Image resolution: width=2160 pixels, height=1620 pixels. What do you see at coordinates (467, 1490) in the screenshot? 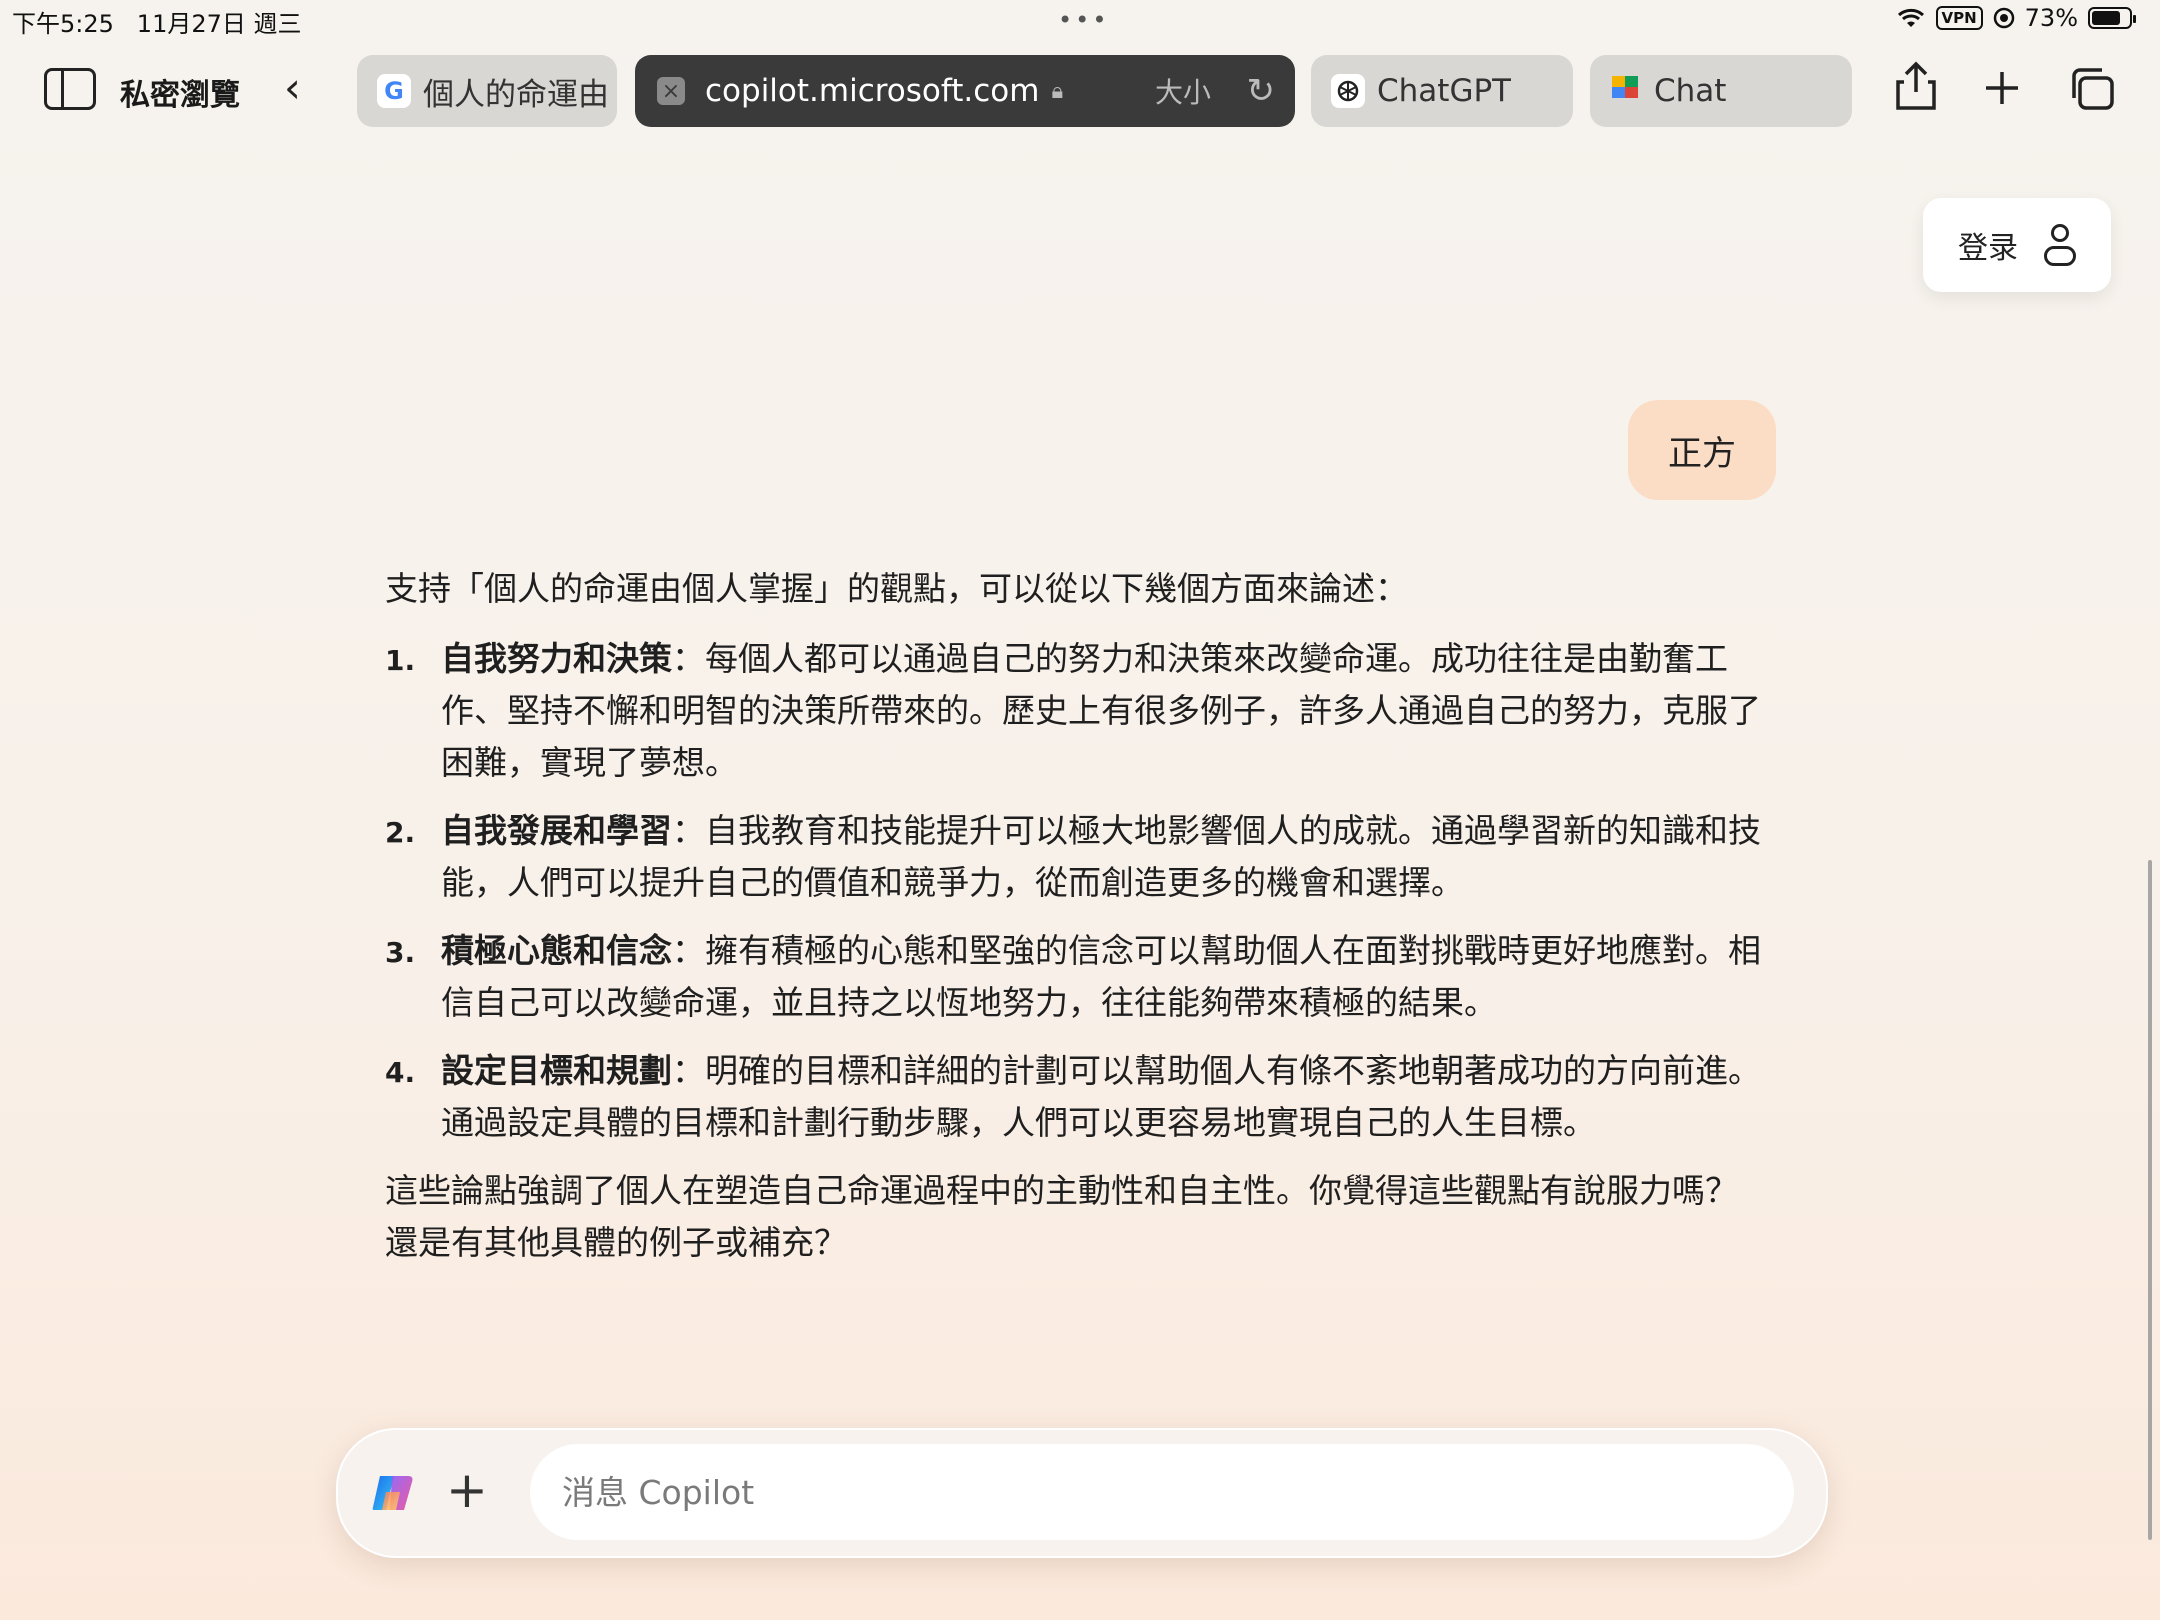
I see `add-attachment-button: +` at bounding box center [467, 1490].